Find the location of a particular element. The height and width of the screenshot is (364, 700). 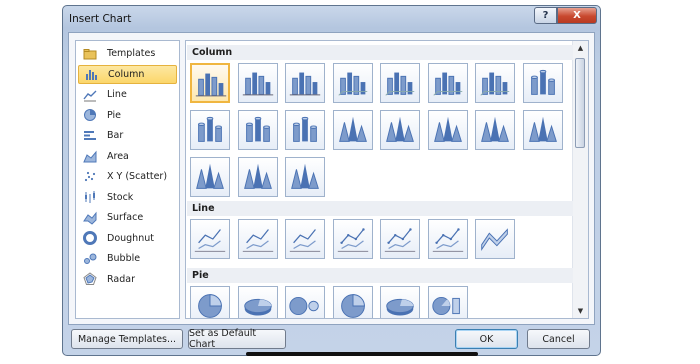

chart-type-x-y-scatter: X Y (Scatter) is located at coordinates (127, 176).